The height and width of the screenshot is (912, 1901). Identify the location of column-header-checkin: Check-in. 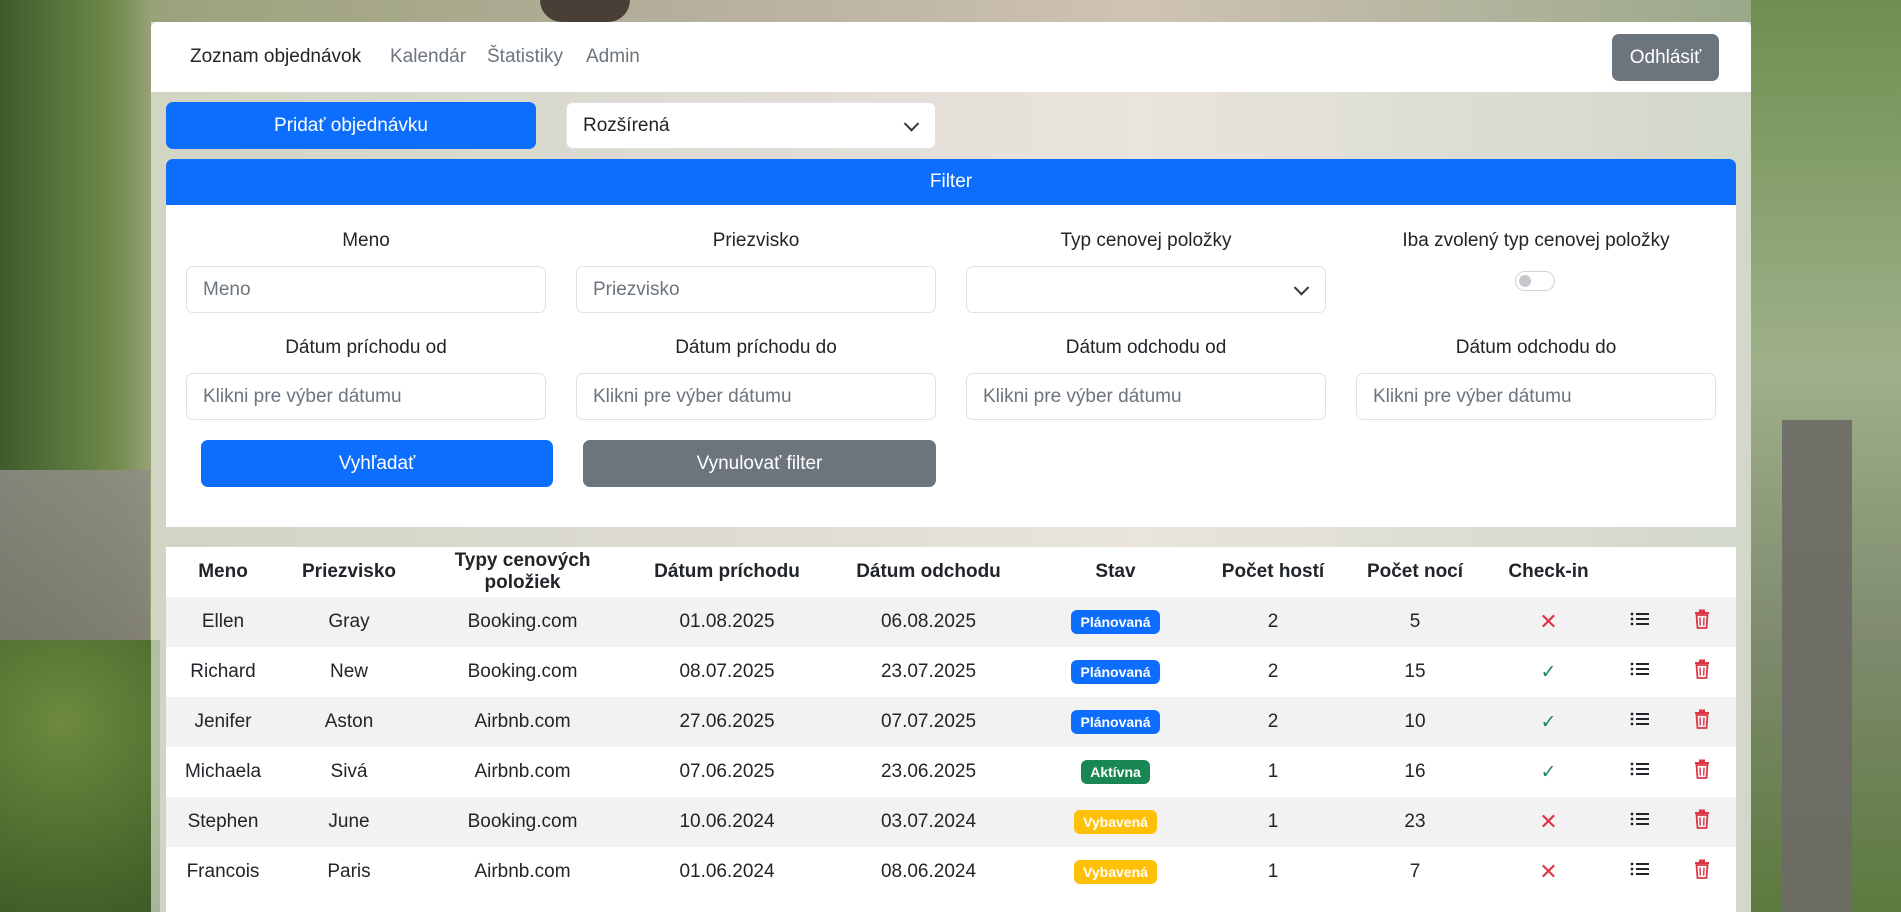
(1548, 572).